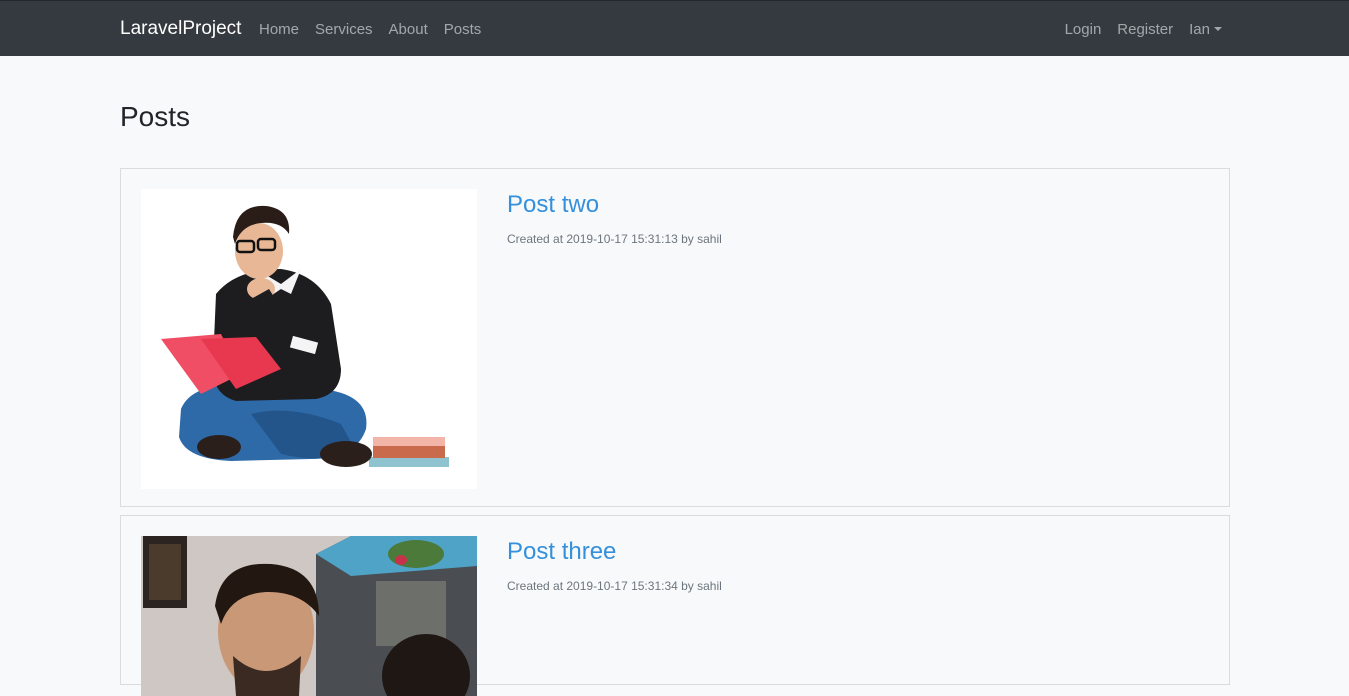 This screenshot has width=1349, height=696. Describe the element at coordinates (1083, 29) in the screenshot. I see `nav-link-login: Login` at that location.